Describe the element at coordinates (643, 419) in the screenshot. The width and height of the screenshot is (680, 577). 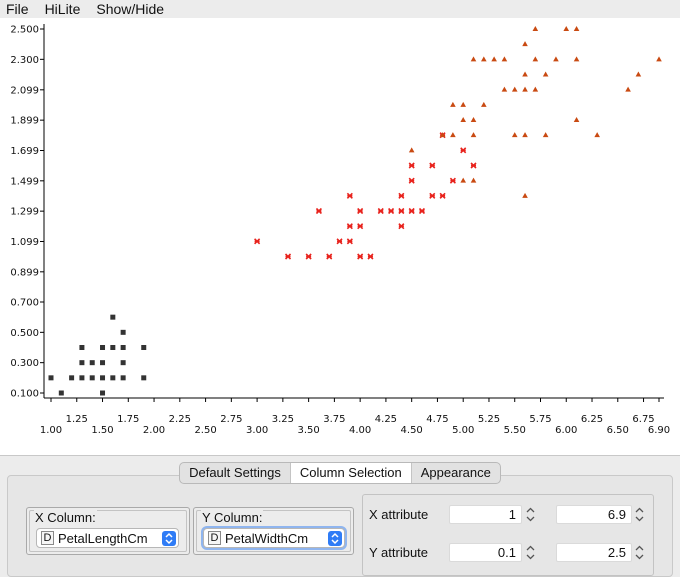
I see `x-tick-label: 6.75` at that location.